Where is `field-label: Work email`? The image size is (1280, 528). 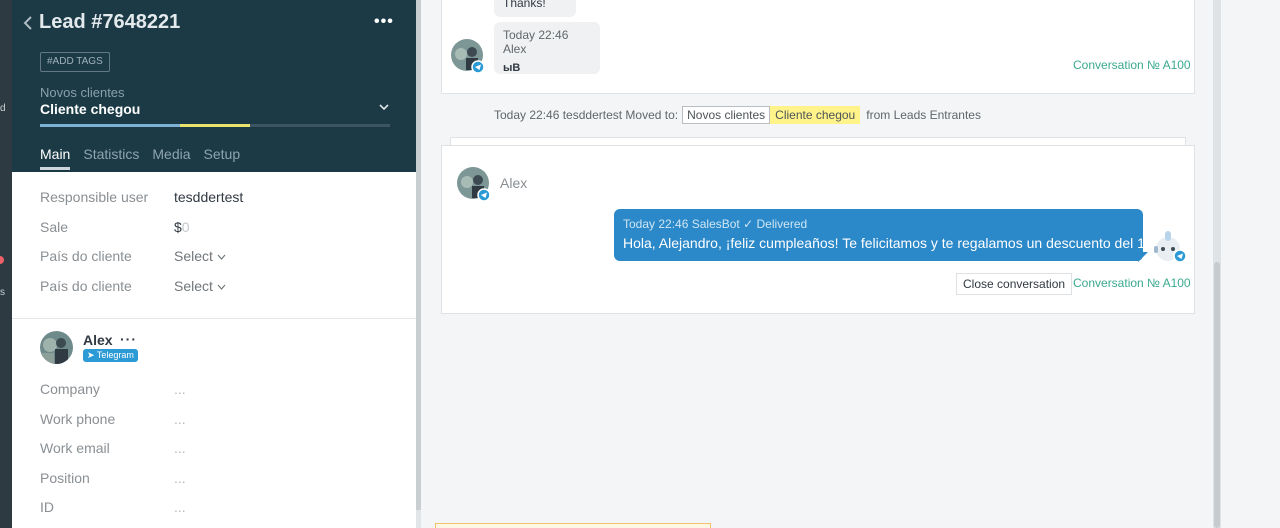 field-label: Work email is located at coordinates (75, 448).